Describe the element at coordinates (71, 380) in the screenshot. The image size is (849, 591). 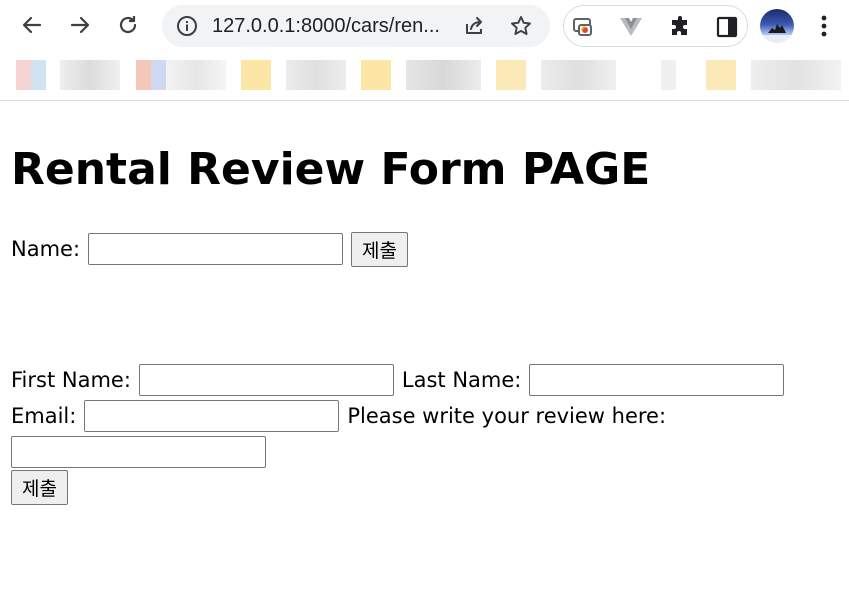
I see `first-name-label: First Name:` at that location.